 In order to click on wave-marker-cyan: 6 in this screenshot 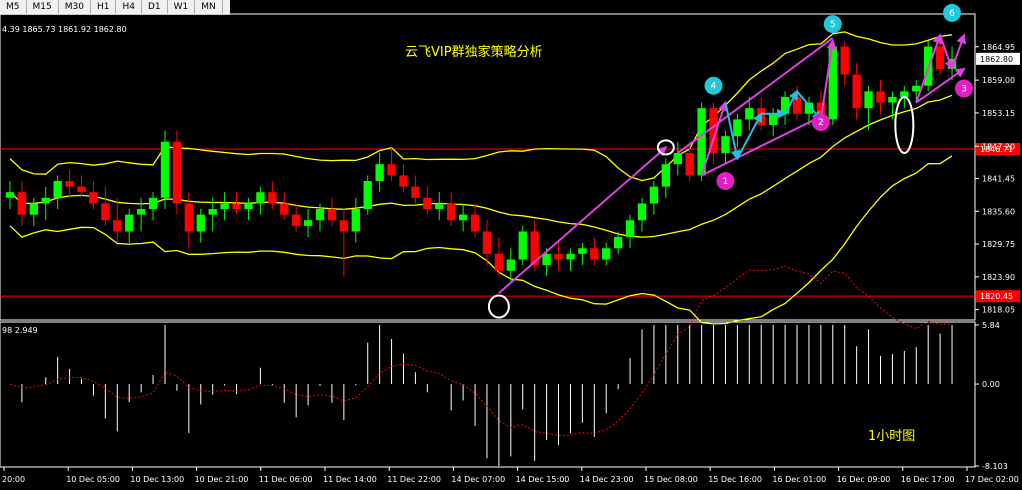, I will do `click(952, 12)`.